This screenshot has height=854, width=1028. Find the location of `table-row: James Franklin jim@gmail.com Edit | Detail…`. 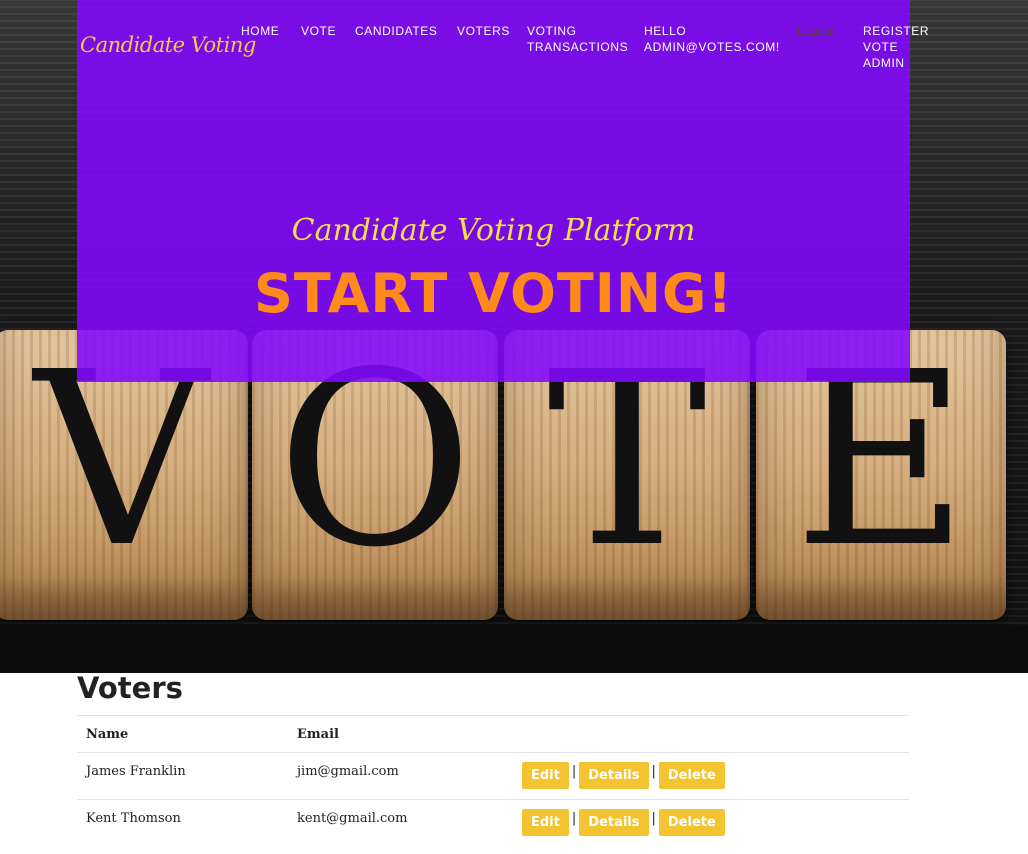

table-row: James Franklin jim@gmail.com Edit | Detail… is located at coordinates (493, 776).